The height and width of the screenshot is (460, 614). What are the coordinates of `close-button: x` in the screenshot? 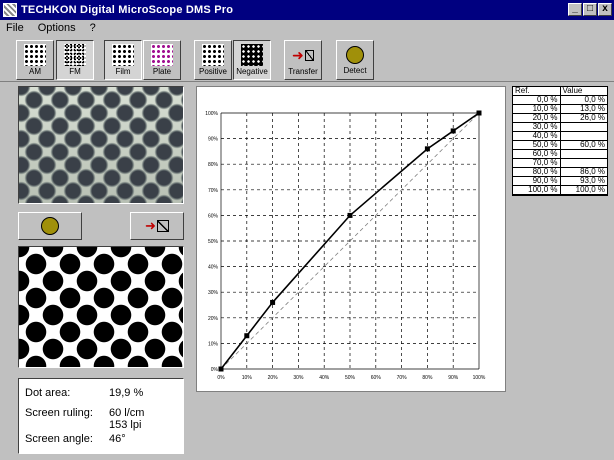 It's located at (605, 9).